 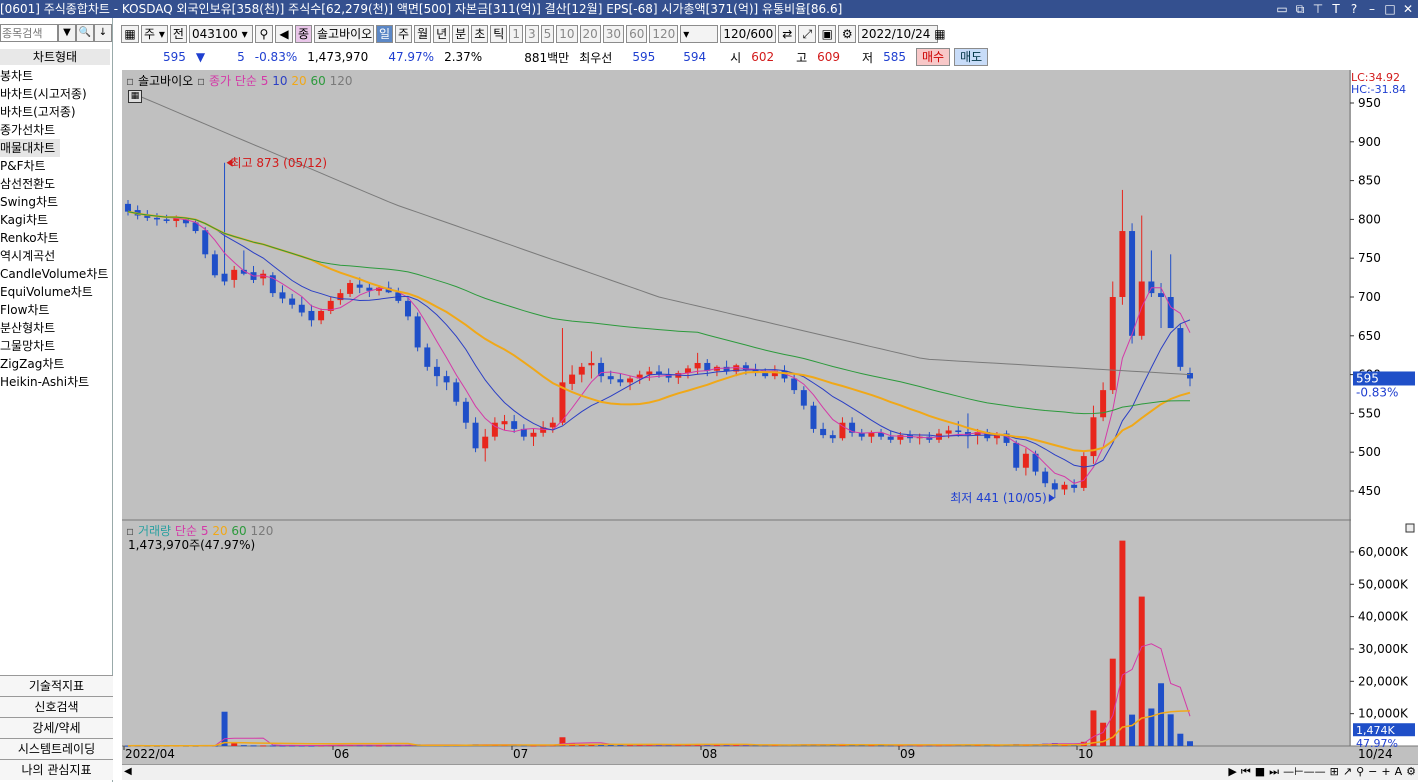 I want to click on zoom-in-icon: +, so click(x=1385, y=772).